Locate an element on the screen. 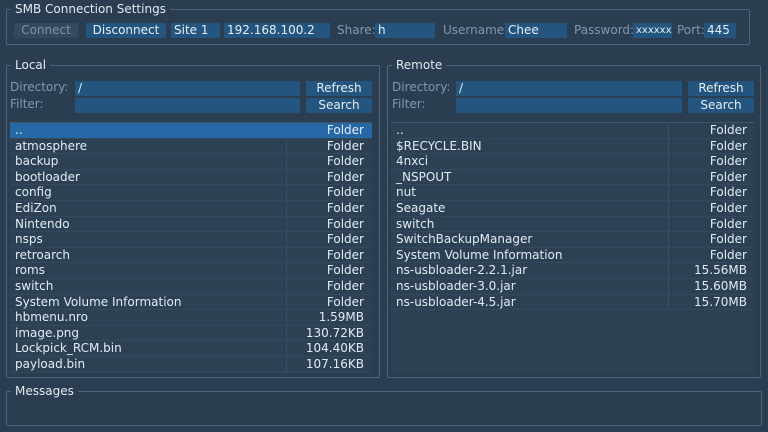 This screenshot has height=432, width=768. file-row: atmosphere Folder is located at coordinates (191, 146).